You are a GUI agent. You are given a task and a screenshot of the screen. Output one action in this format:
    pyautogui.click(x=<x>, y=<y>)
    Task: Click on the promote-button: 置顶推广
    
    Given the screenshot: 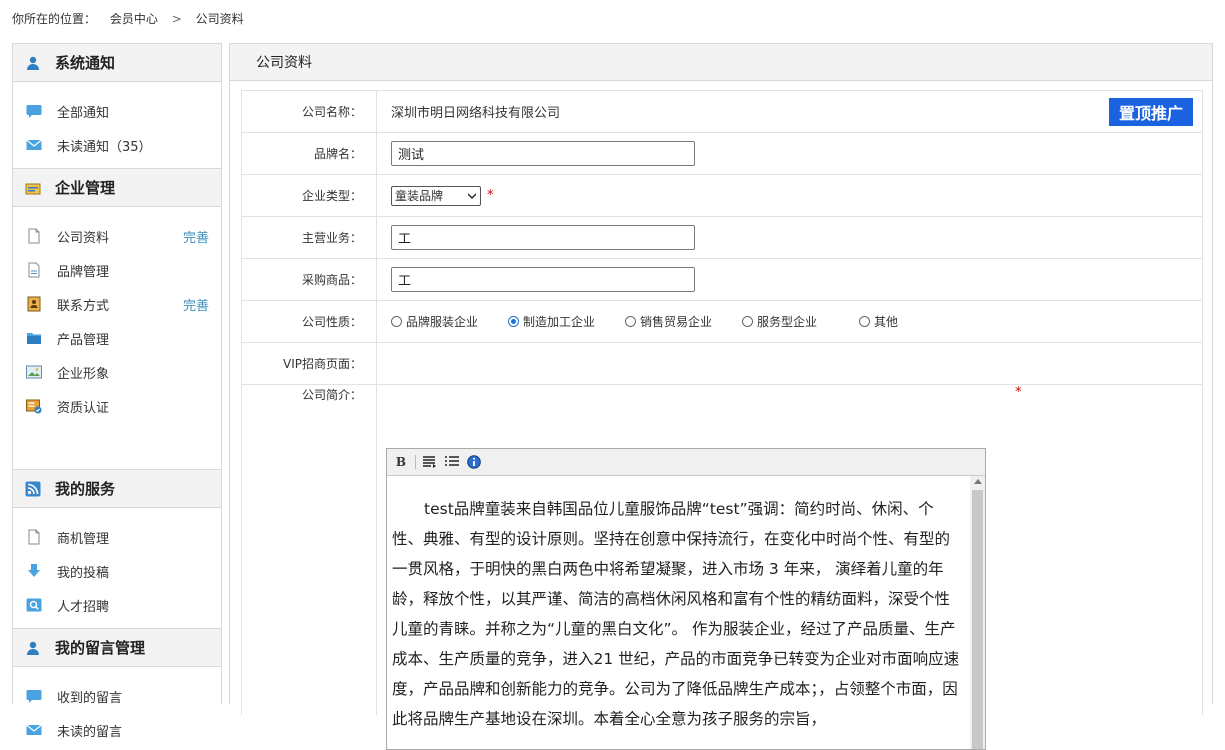 What is the action you would take?
    pyautogui.click(x=1150, y=112)
    